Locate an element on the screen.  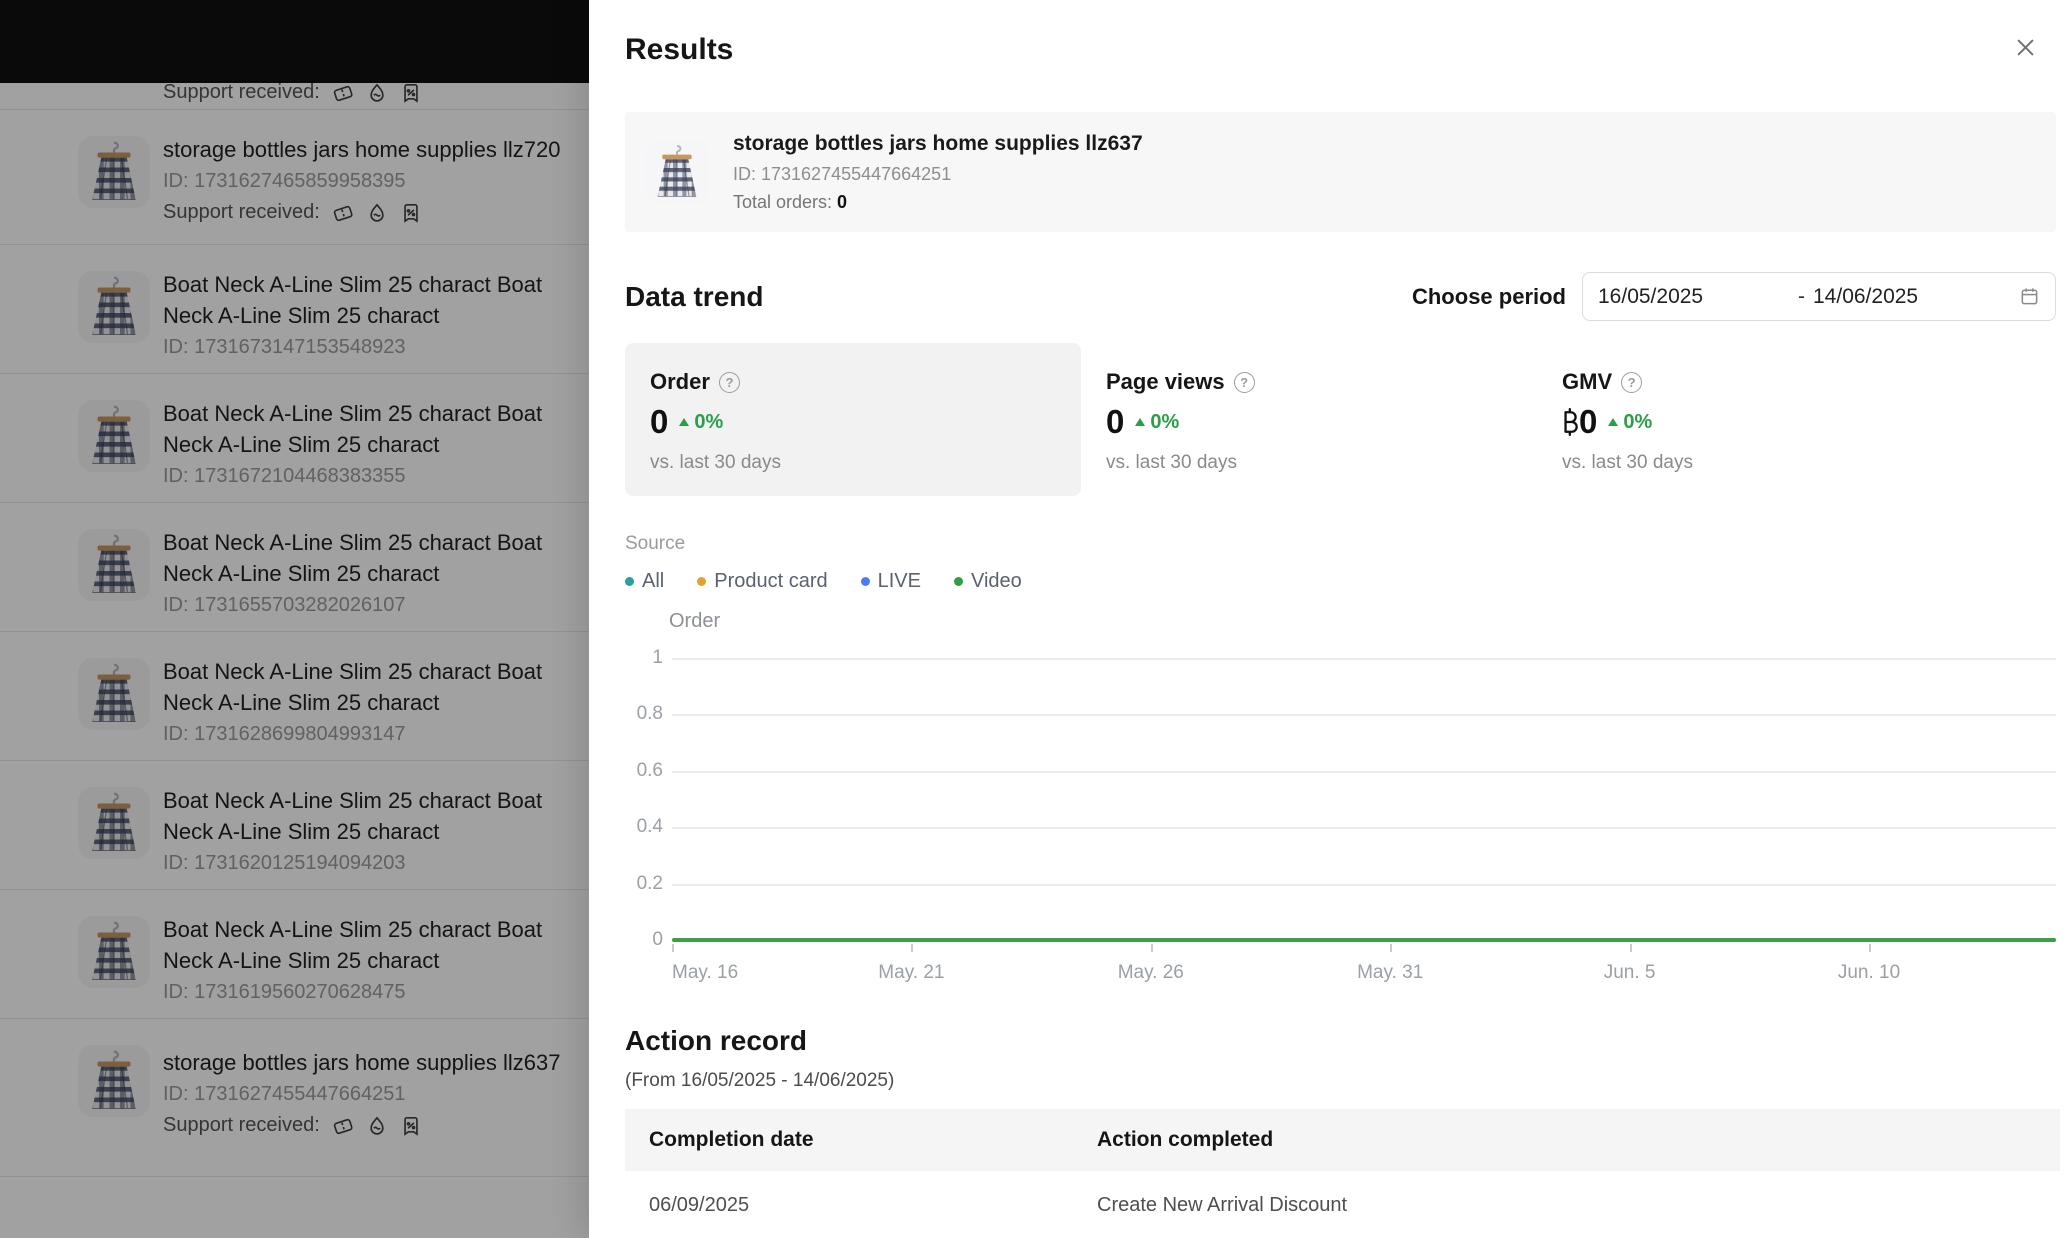
order-metric-delta: 0% is located at coordinates (709, 421).